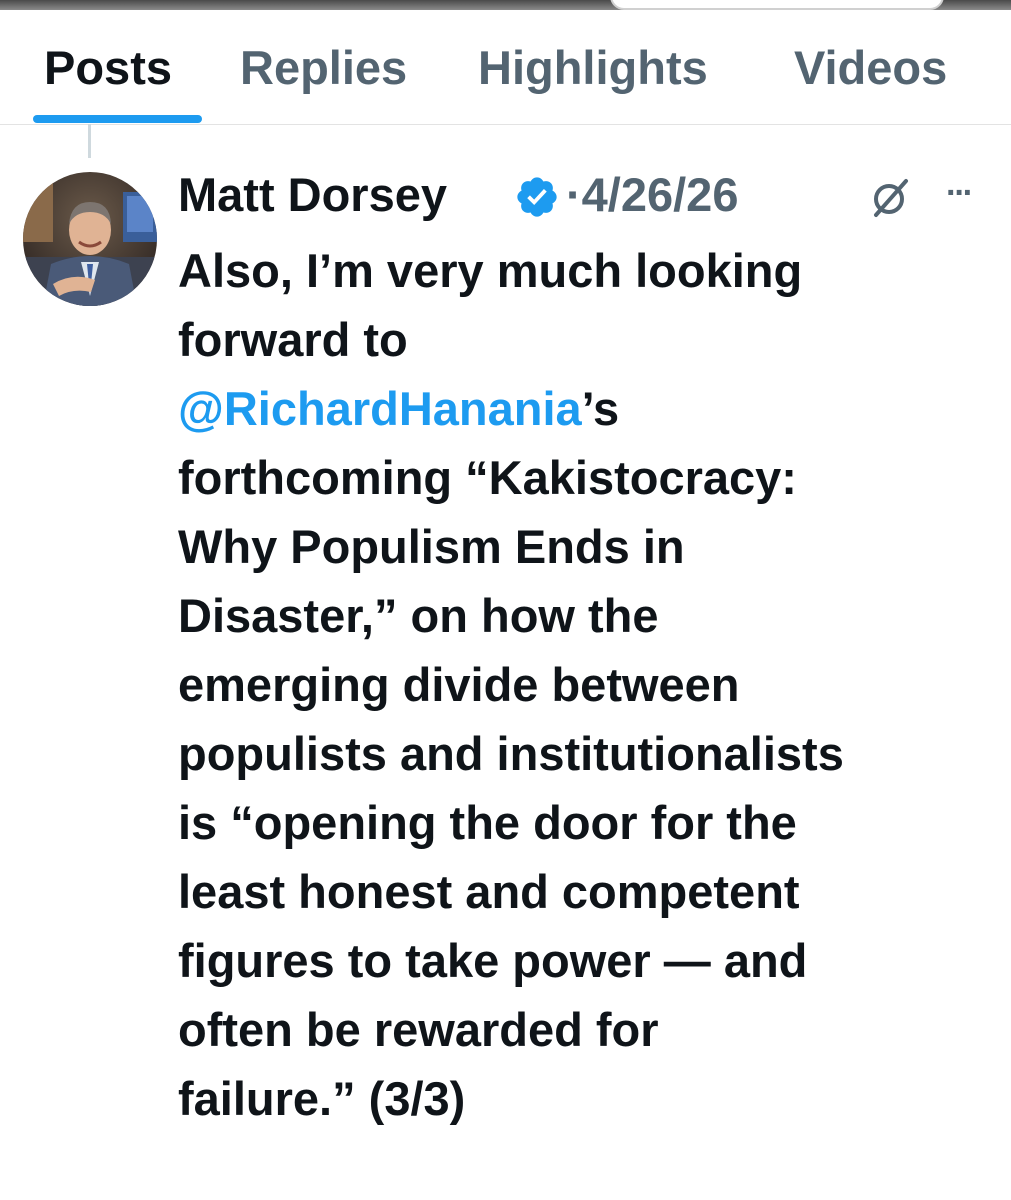 This screenshot has height=1200, width=1011. I want to click on post-date: ·4/26/26, so click(652, 195).